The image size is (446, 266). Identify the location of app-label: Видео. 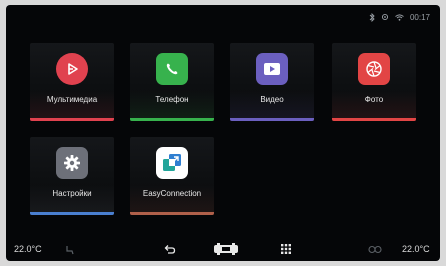
(272, 99).